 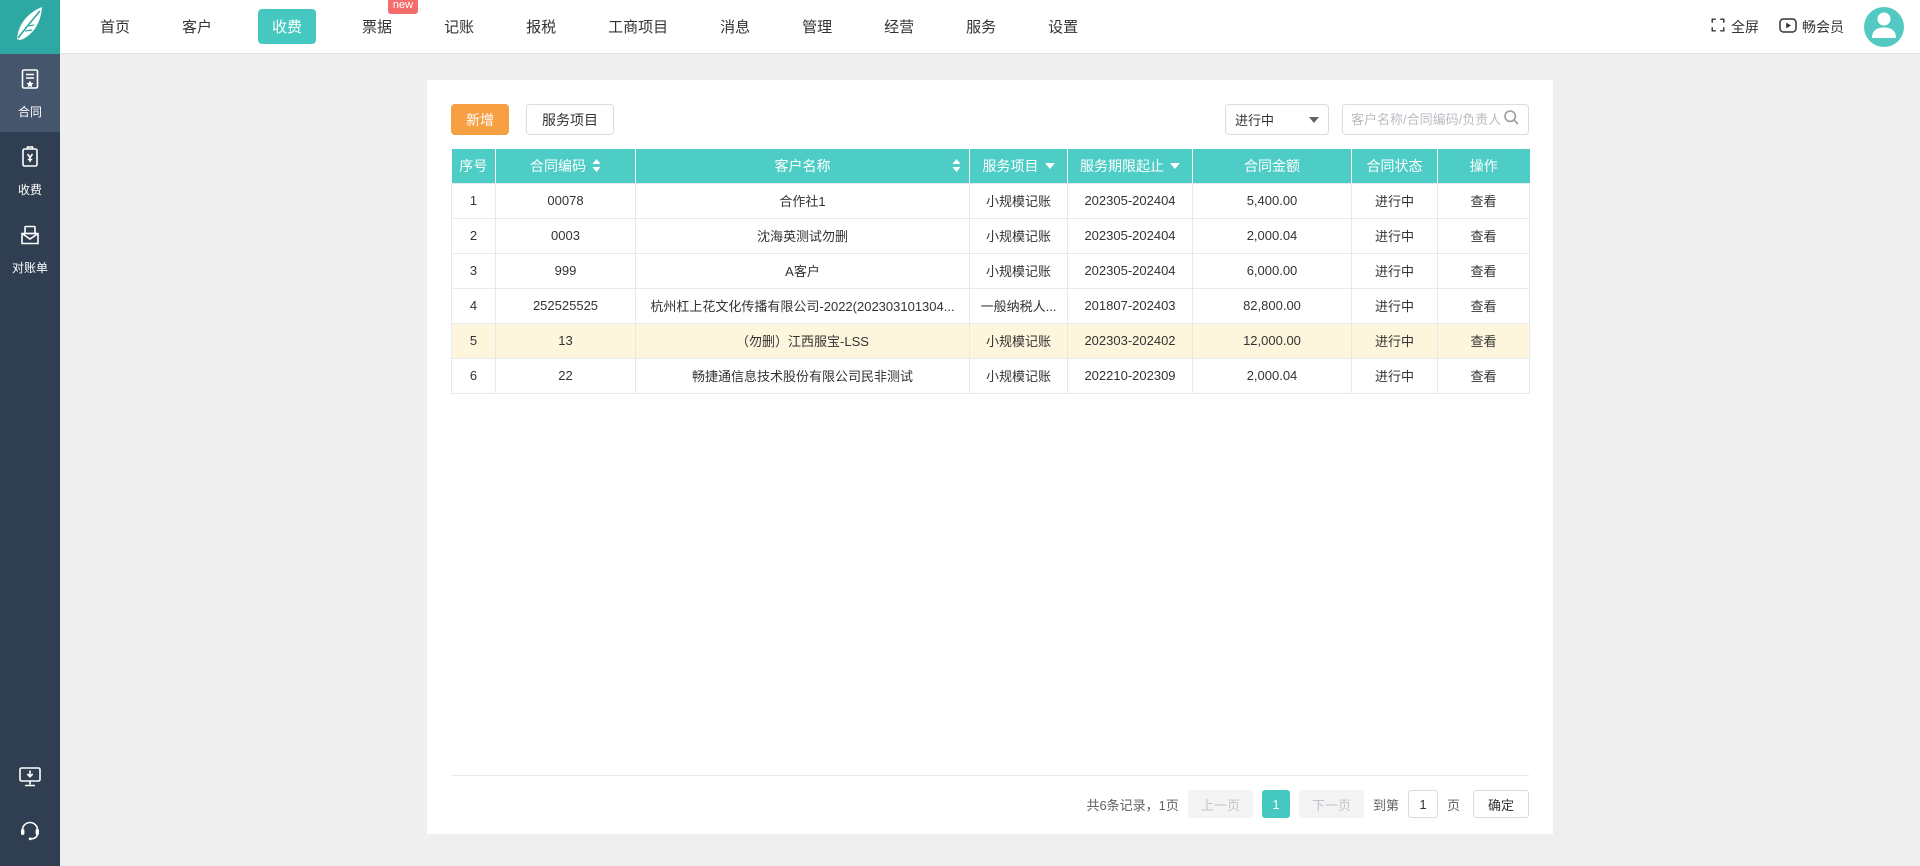 I want to click on cell-amount: 12,000.00, so click(x=1272, y=340).